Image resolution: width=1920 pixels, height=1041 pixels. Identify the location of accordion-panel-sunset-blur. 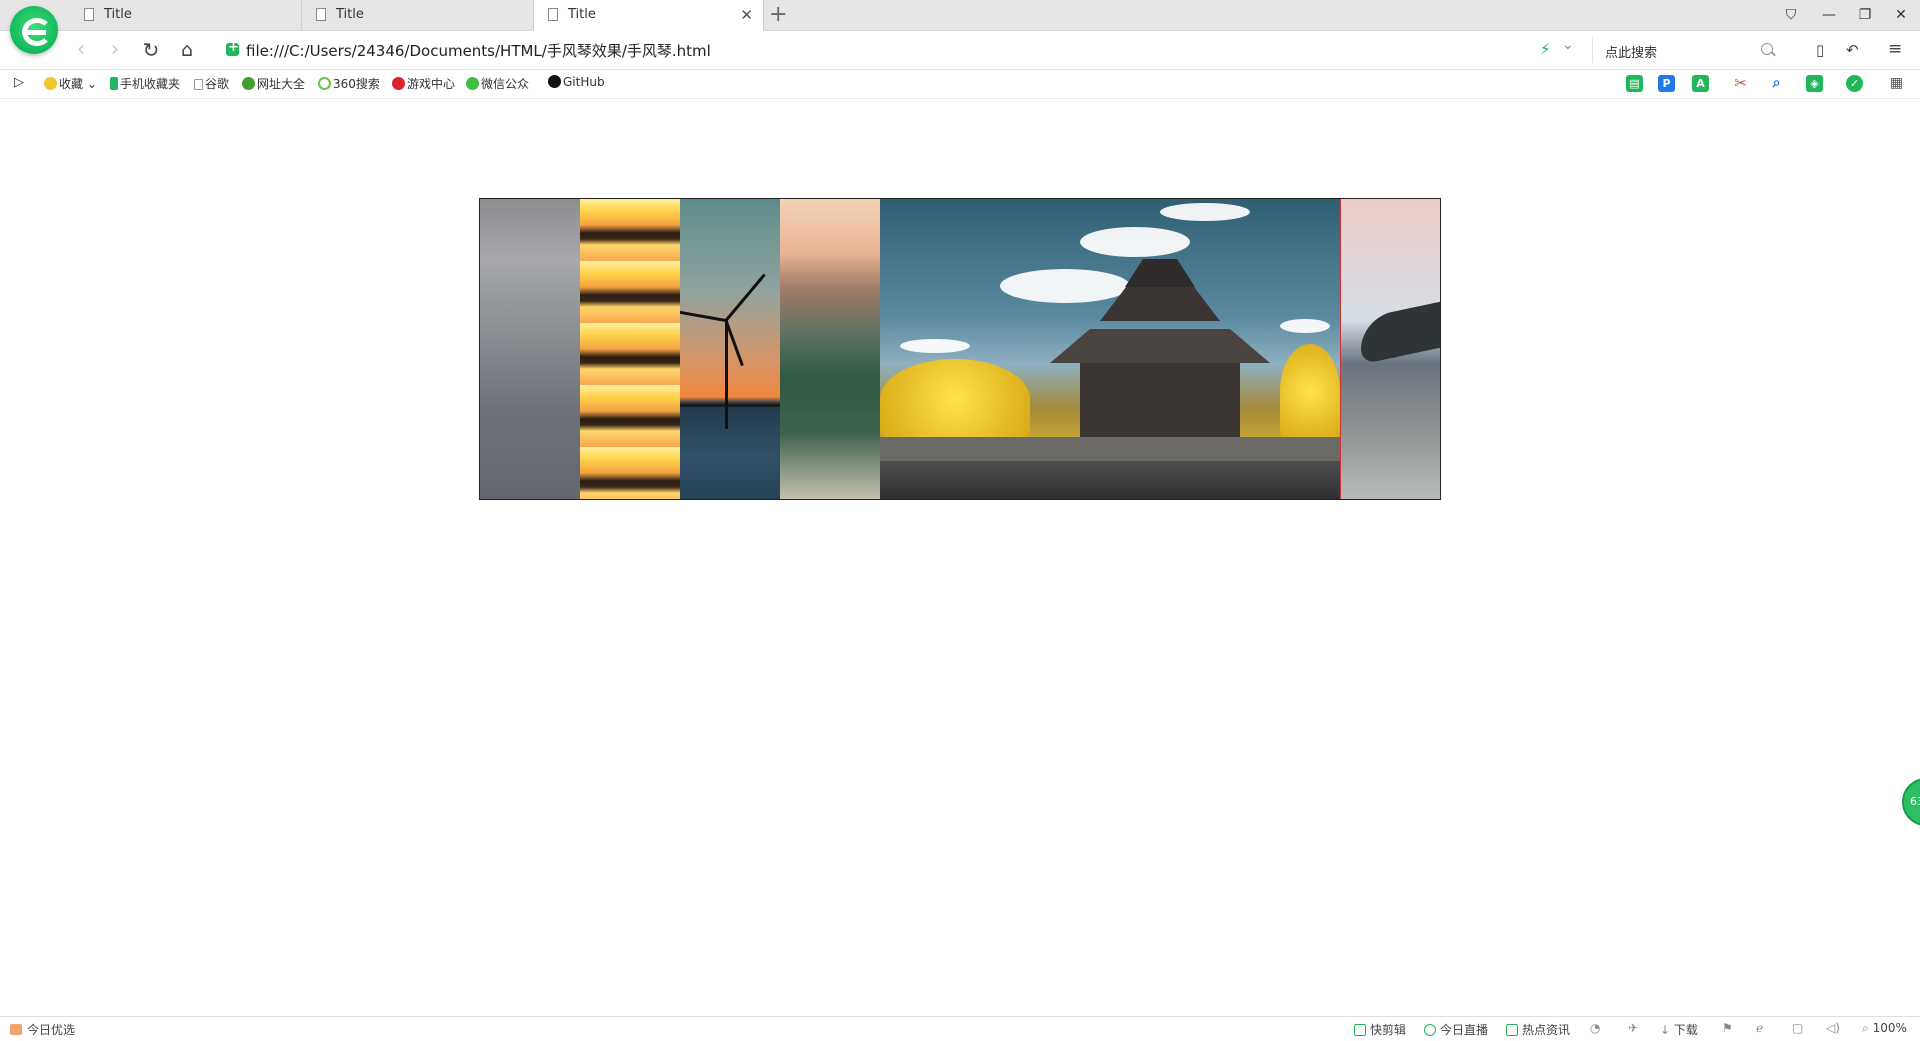
(630, 349).